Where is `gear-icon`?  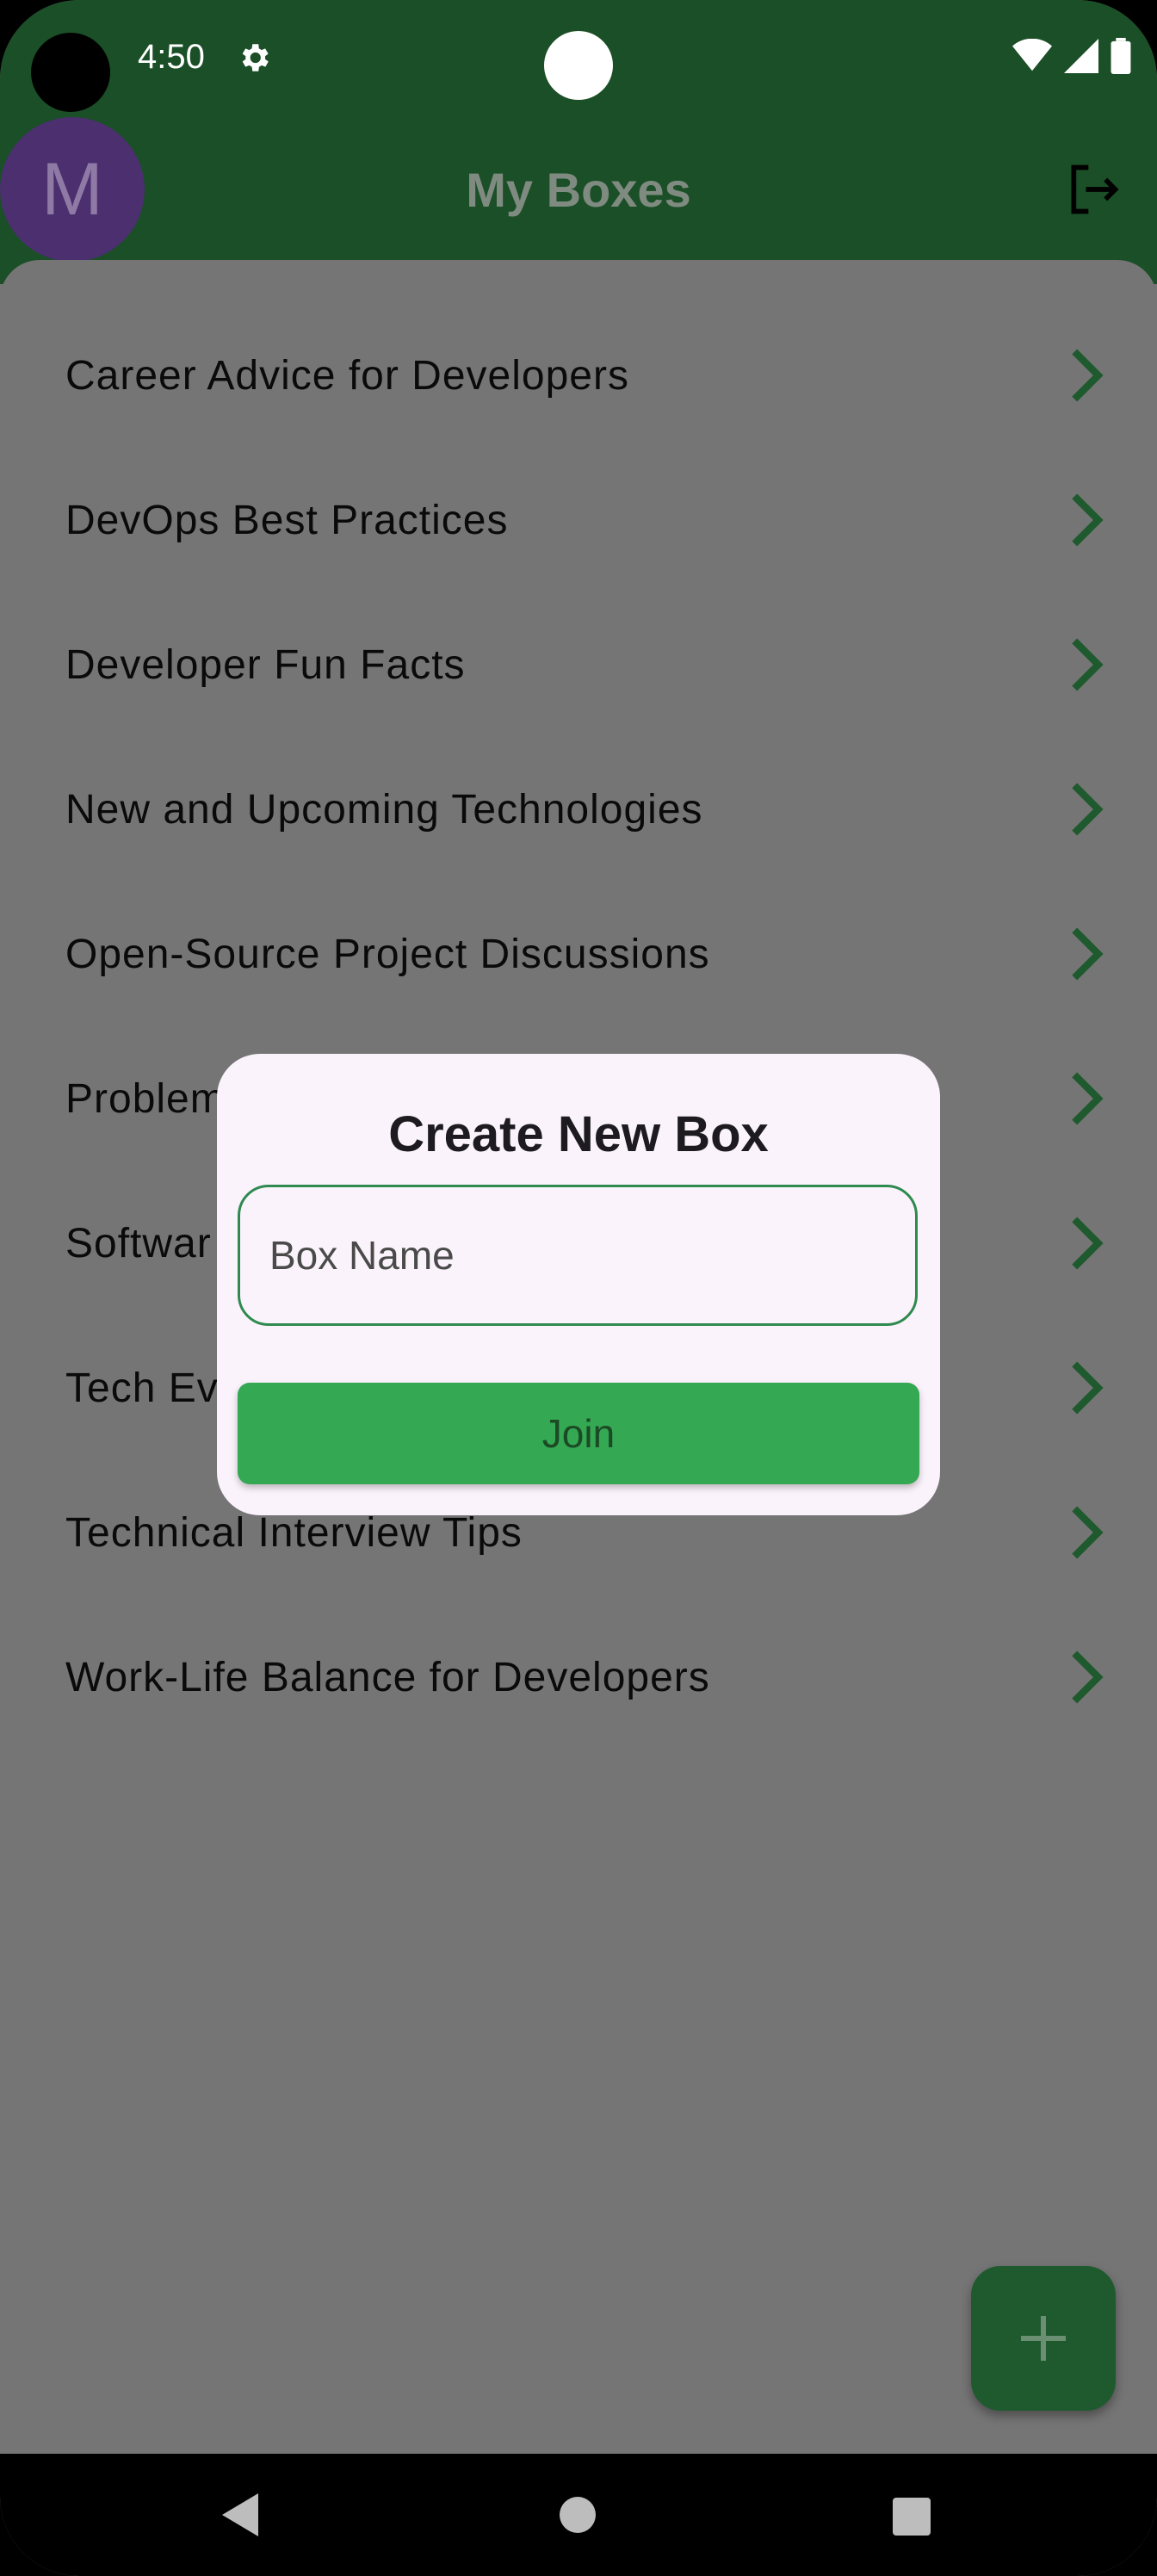 gear-icon is located at coordinates (255, 58).